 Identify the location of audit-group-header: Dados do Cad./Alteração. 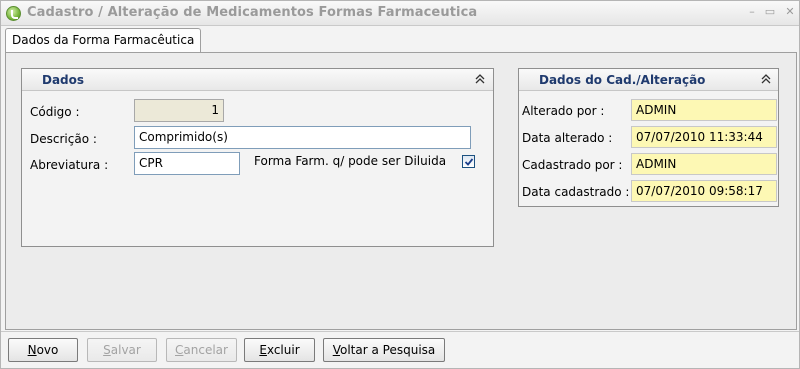
(648, 80).